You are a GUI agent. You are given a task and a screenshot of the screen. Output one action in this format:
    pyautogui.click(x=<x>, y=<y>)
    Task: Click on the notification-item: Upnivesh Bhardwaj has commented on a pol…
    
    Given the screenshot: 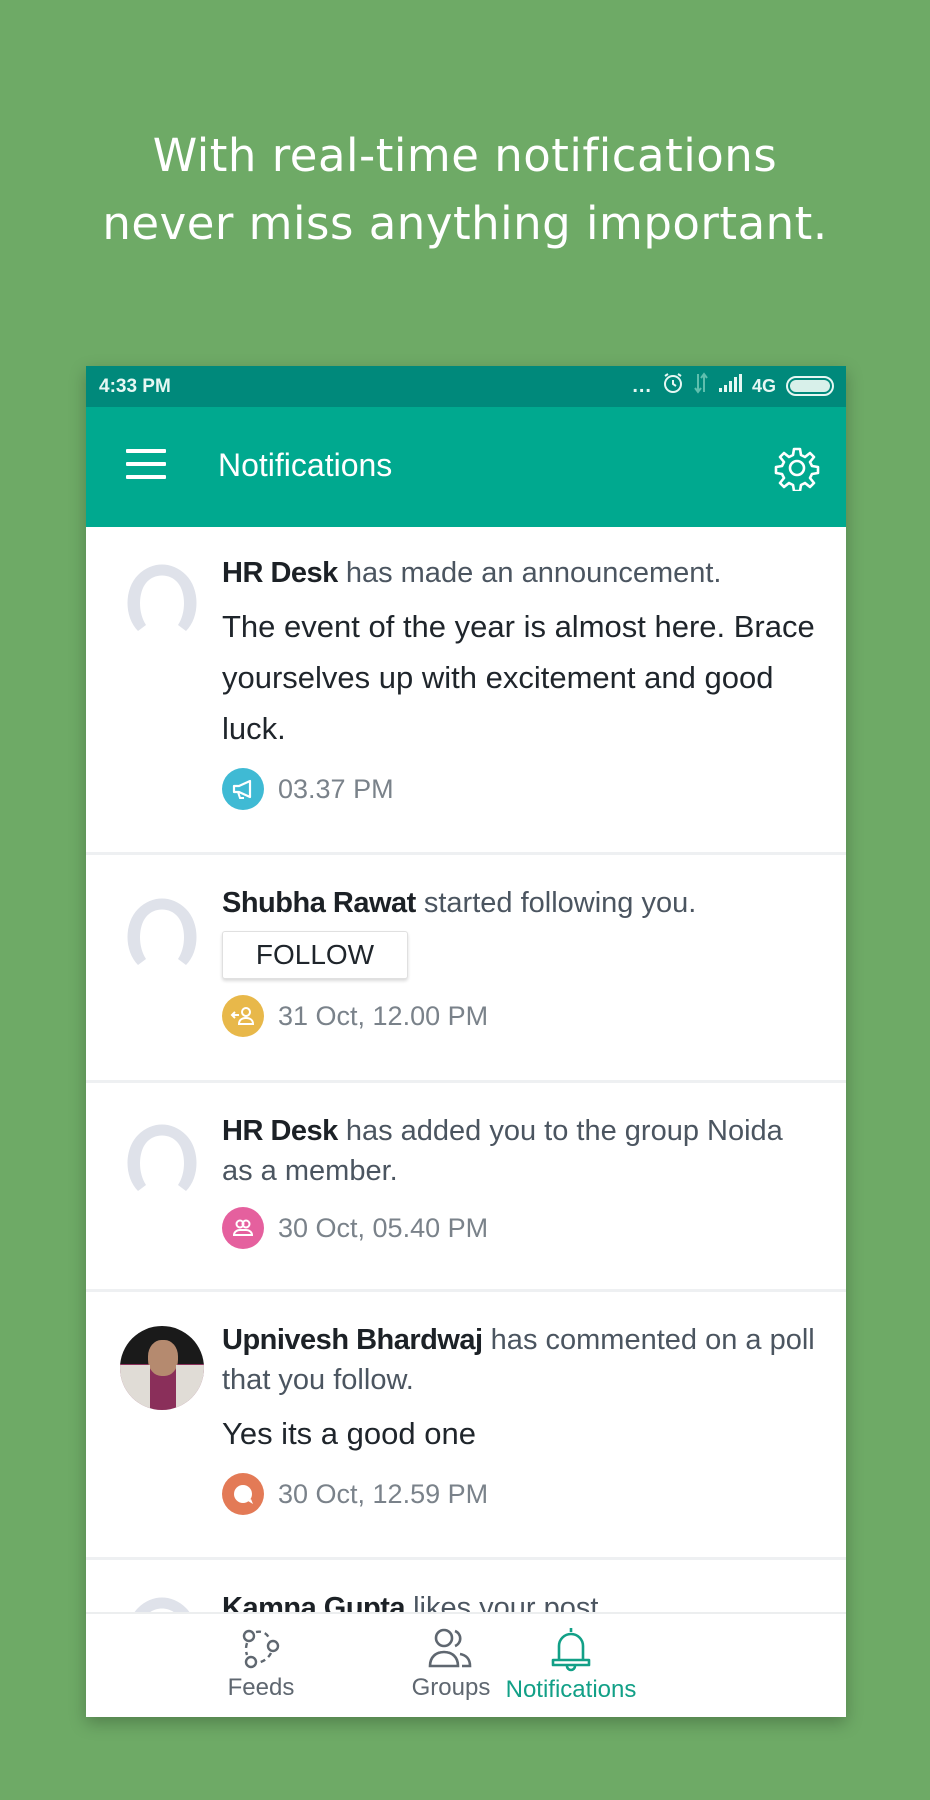 What is the action you would take?
    pyautogui.click(x=466, y=1426)
    